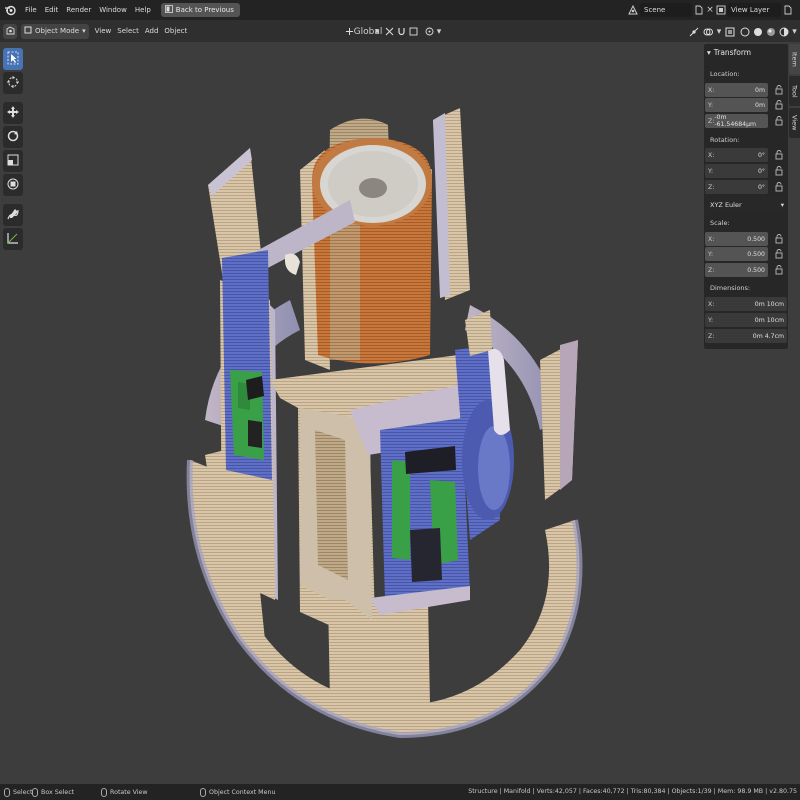 Image resolution: width=800 pixels, height=800 pixels. What do you see at coordinates (7, 792) in the screenshot?
I see `mouse-left-icon` at bounding box center [7, 792].